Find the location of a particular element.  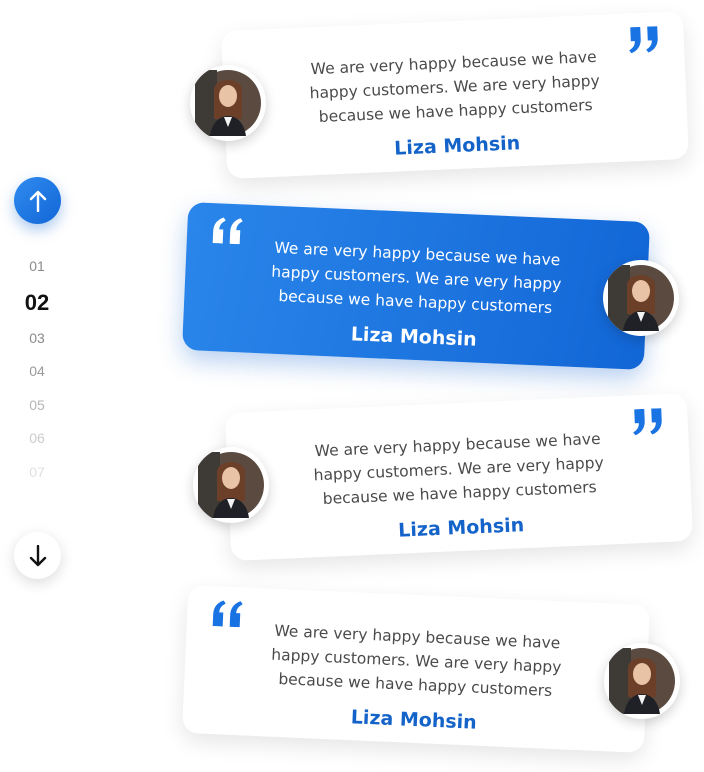

page-number-06: 06 is located at coordinates (37, 443).